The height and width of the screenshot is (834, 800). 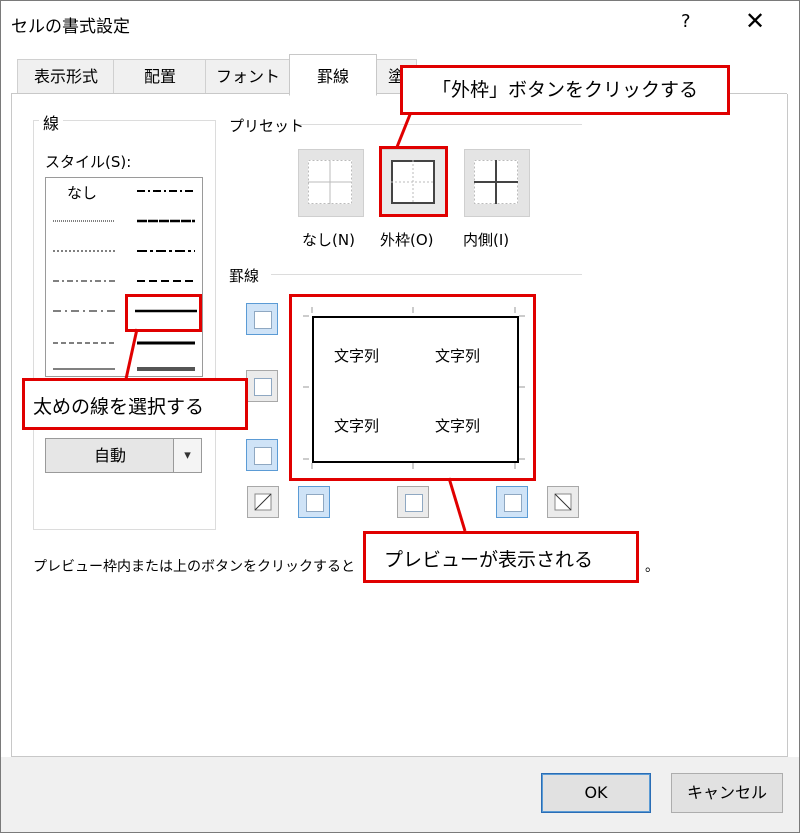 I want to click on annotation-preview-callout: プレビューが表示される, so click(x=501, y=557).